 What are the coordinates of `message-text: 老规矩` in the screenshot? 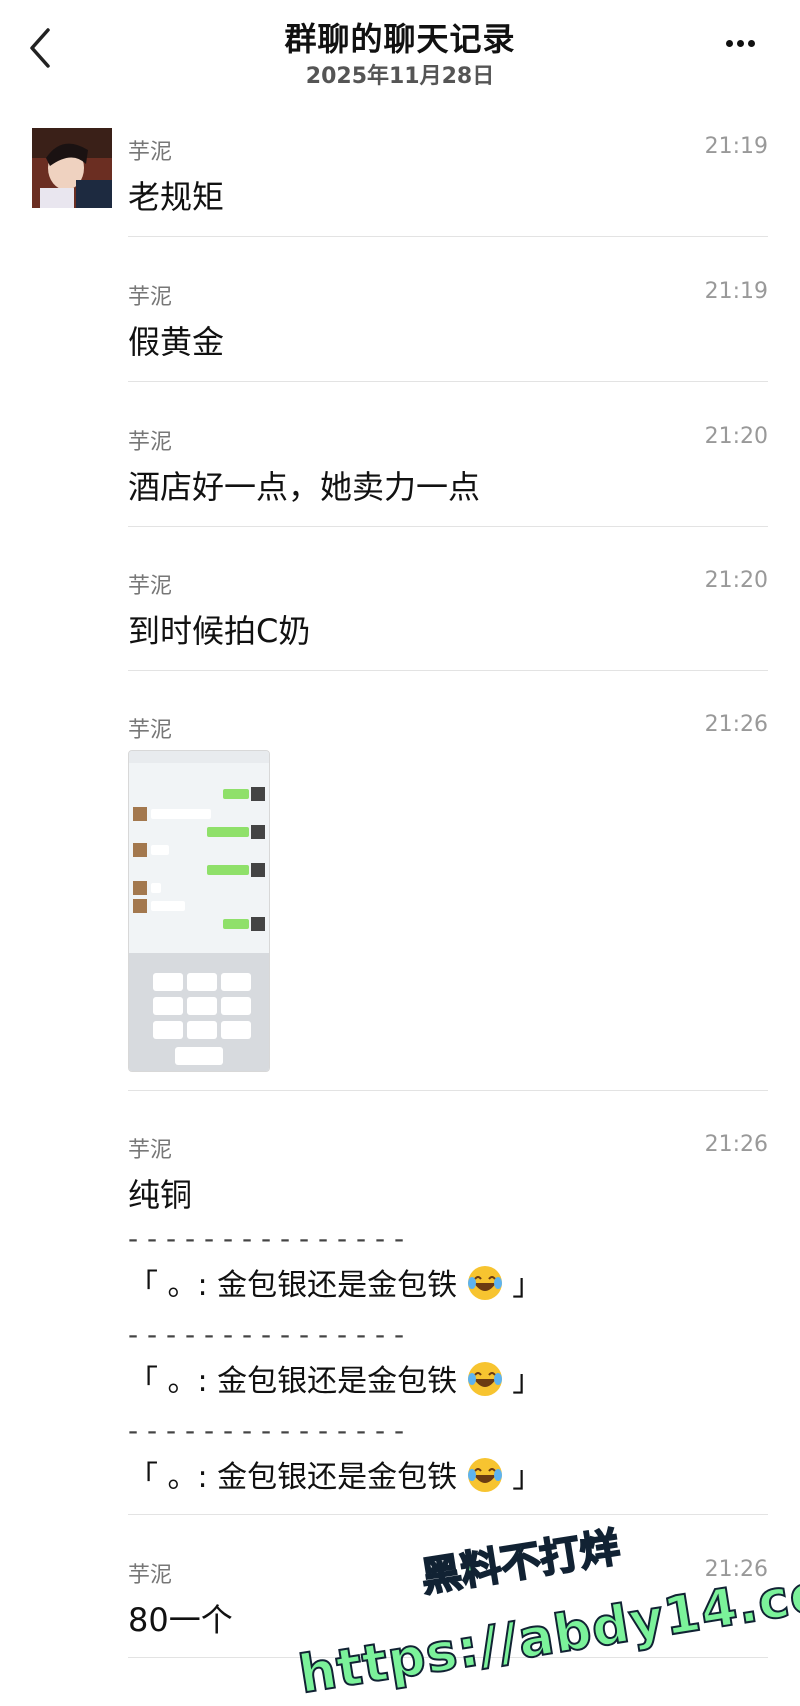 It's located at (176, 197).